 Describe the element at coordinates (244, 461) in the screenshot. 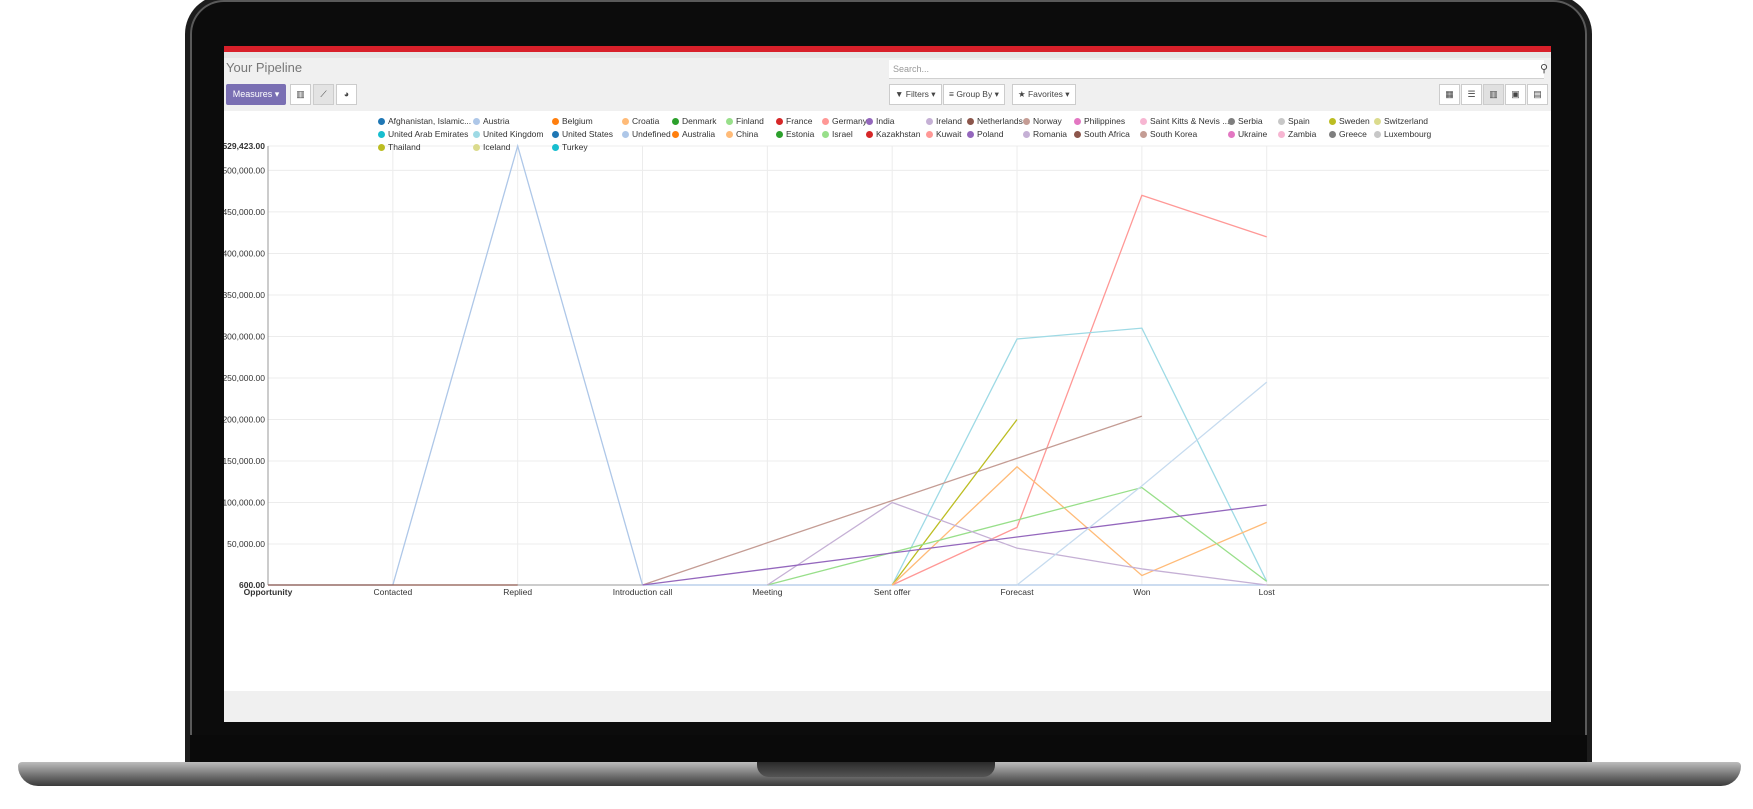

I see `y-tick-label: 150,000.00` at that location.